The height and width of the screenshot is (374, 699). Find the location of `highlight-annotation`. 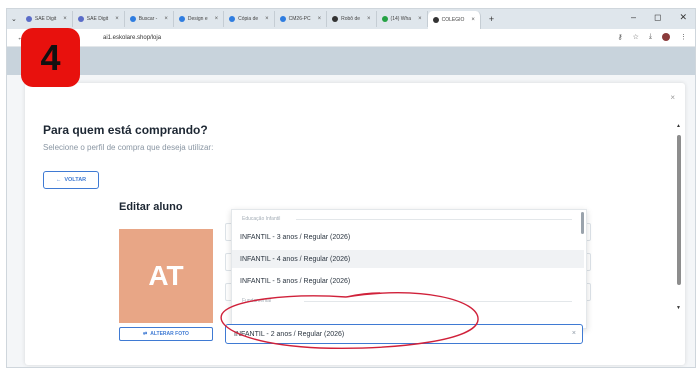

highlight-annotation is located at coordinates (349, 320).